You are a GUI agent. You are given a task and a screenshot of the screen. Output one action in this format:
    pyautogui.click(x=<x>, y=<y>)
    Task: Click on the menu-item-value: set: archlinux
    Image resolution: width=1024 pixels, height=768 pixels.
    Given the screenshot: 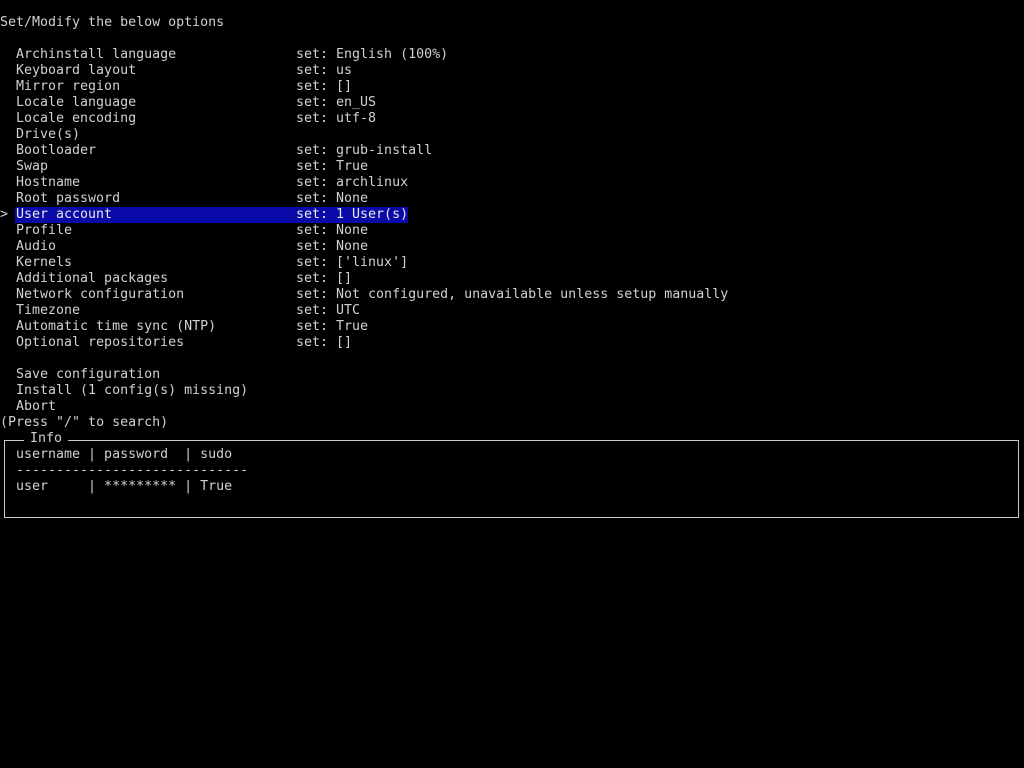 What is the action you would take?
    pyautogui.click(x=352, y=182)
    